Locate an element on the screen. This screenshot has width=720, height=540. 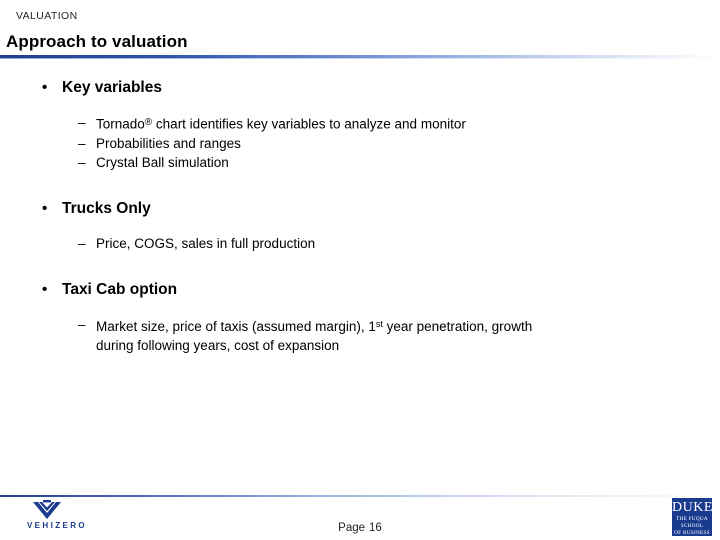
sub-bullet-price-cogs: – Price, COGS, sales in full production is located at coordinates (360, 243).